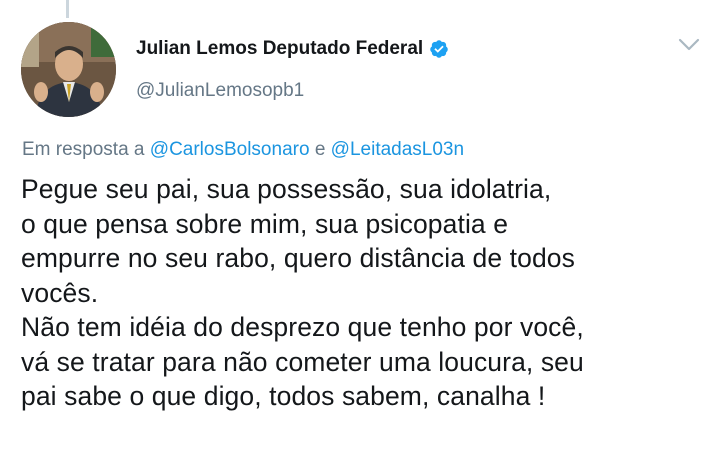 The image size is (720, 463). Describe the element at coordinates (230, 149) in the screenshot. I see `reply-mention-carlos: @CarlosBolsonaro` at that location.